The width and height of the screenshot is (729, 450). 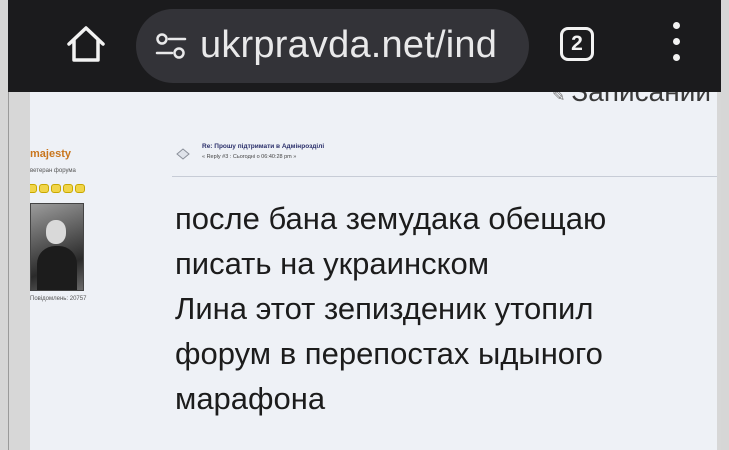 What do you see at coordinates (444, 176) in the screenshot?
I see `post-divider` at bounding box center [444, 176].